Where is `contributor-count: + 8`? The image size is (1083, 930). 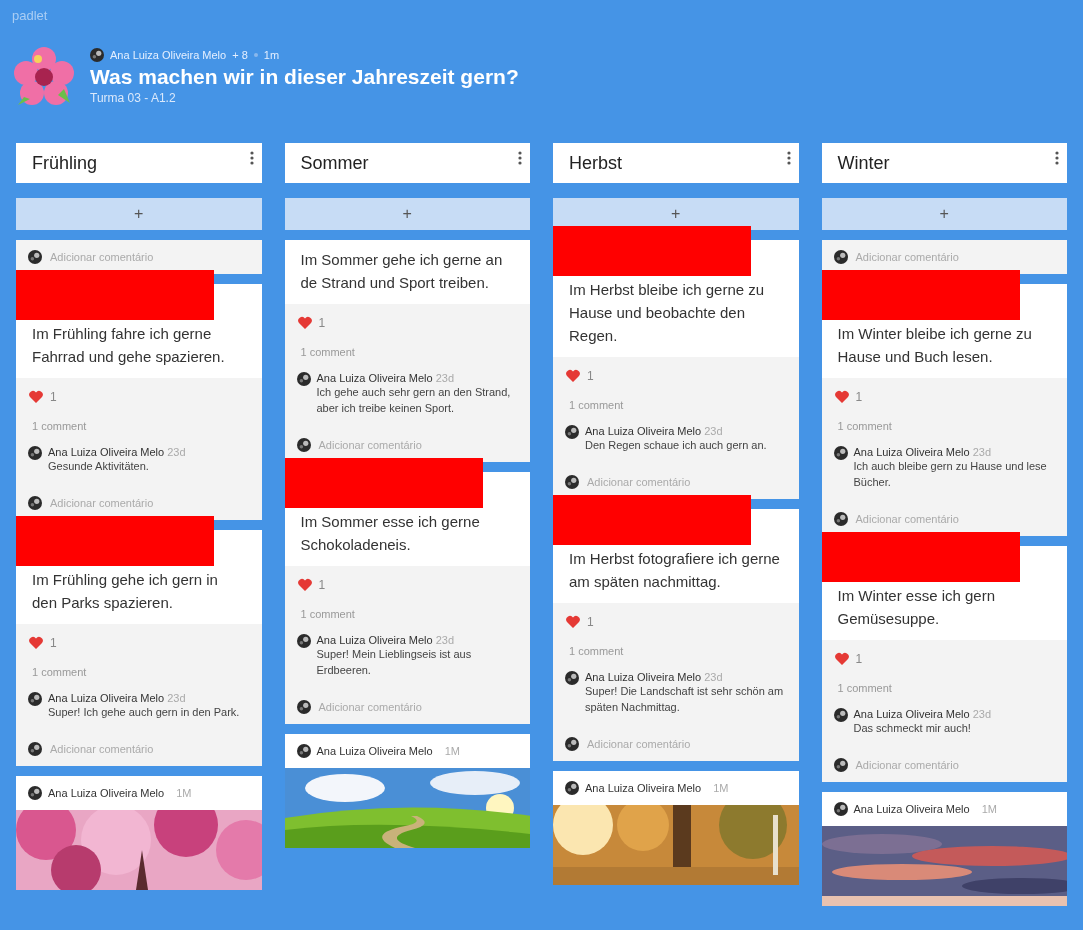 contributor-count: + 8 is located at coordinates (240, 54).